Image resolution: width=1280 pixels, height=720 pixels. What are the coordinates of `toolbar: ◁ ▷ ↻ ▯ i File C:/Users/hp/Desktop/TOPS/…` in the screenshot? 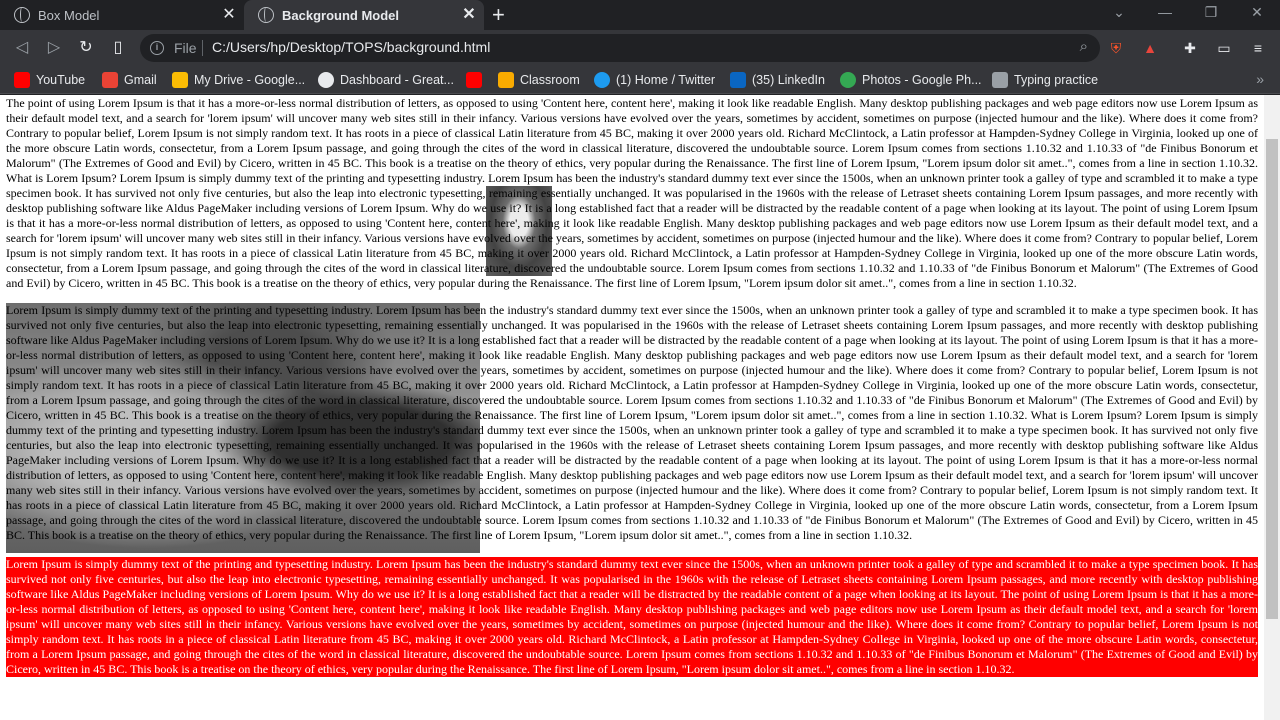 It's located at (640, 48).